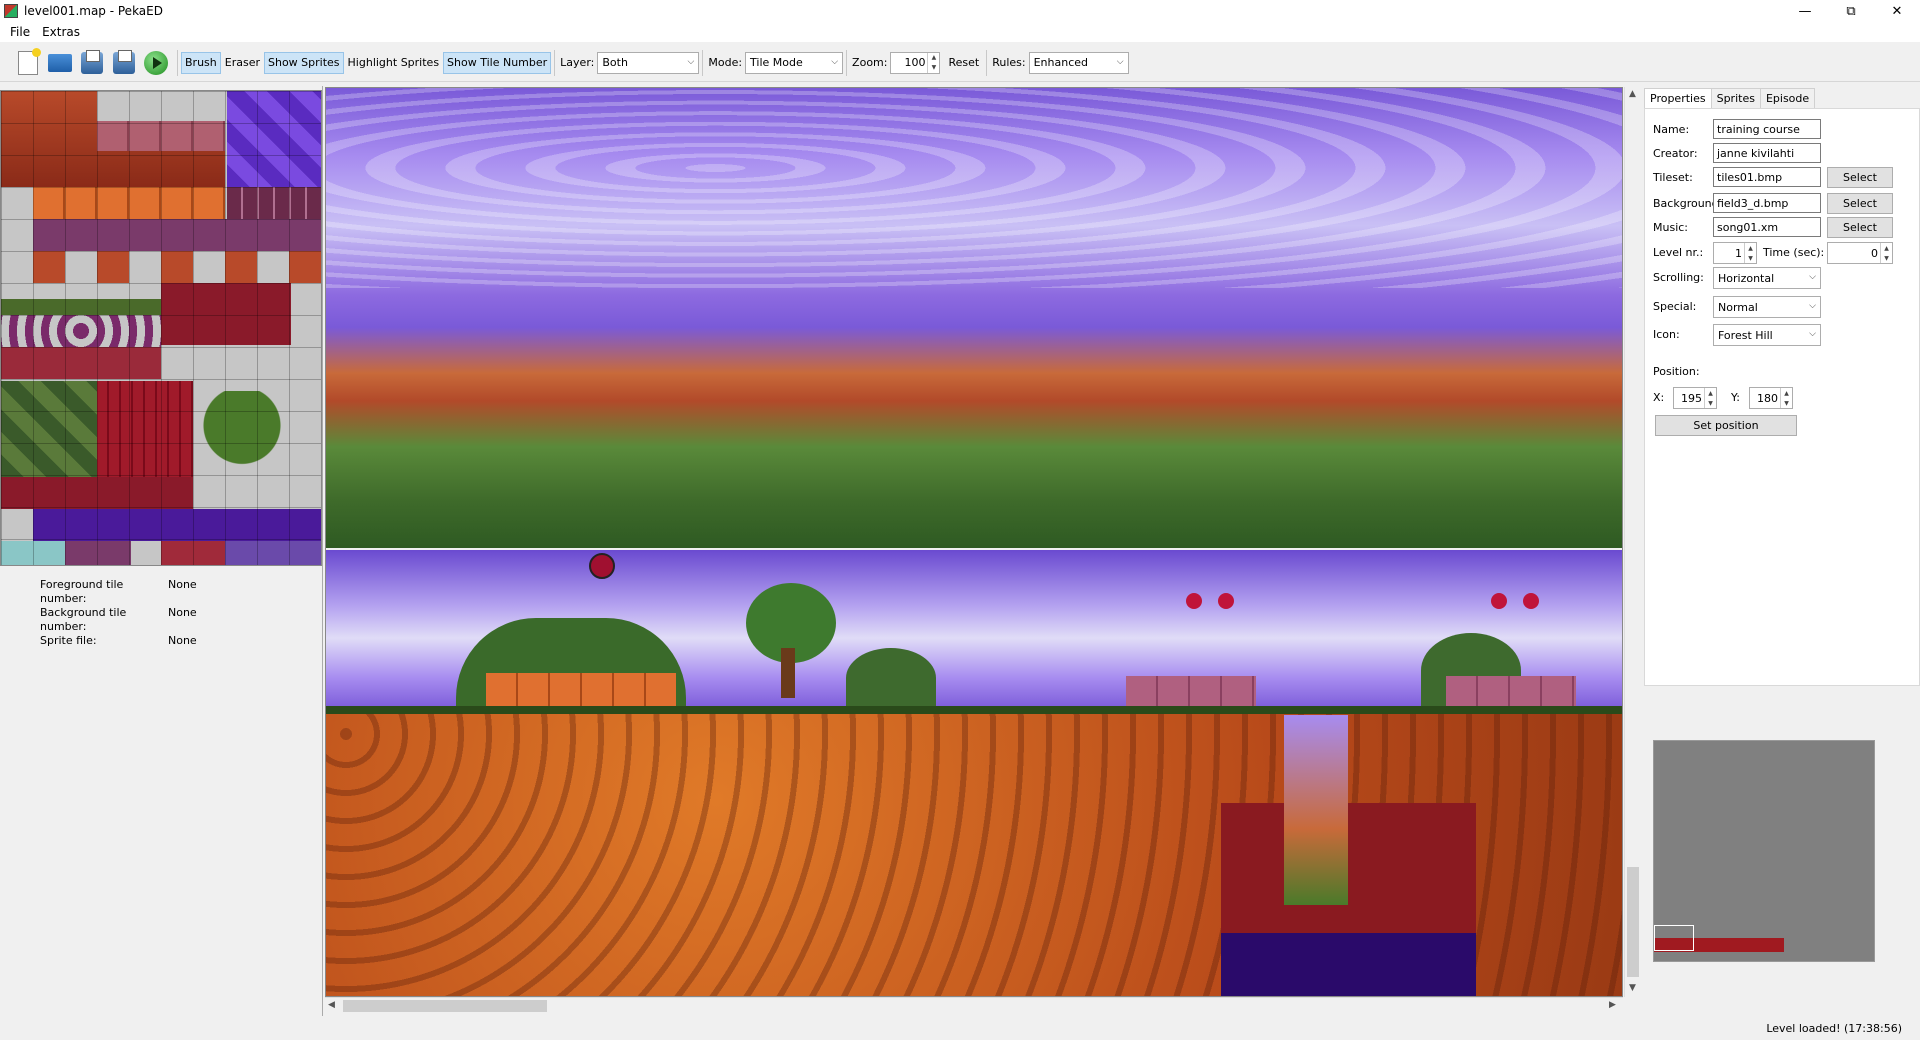 Image resolution: width=1920 pixels, height=1040 pixels. I want to click on special-label: Special:, so click(1675, 306).